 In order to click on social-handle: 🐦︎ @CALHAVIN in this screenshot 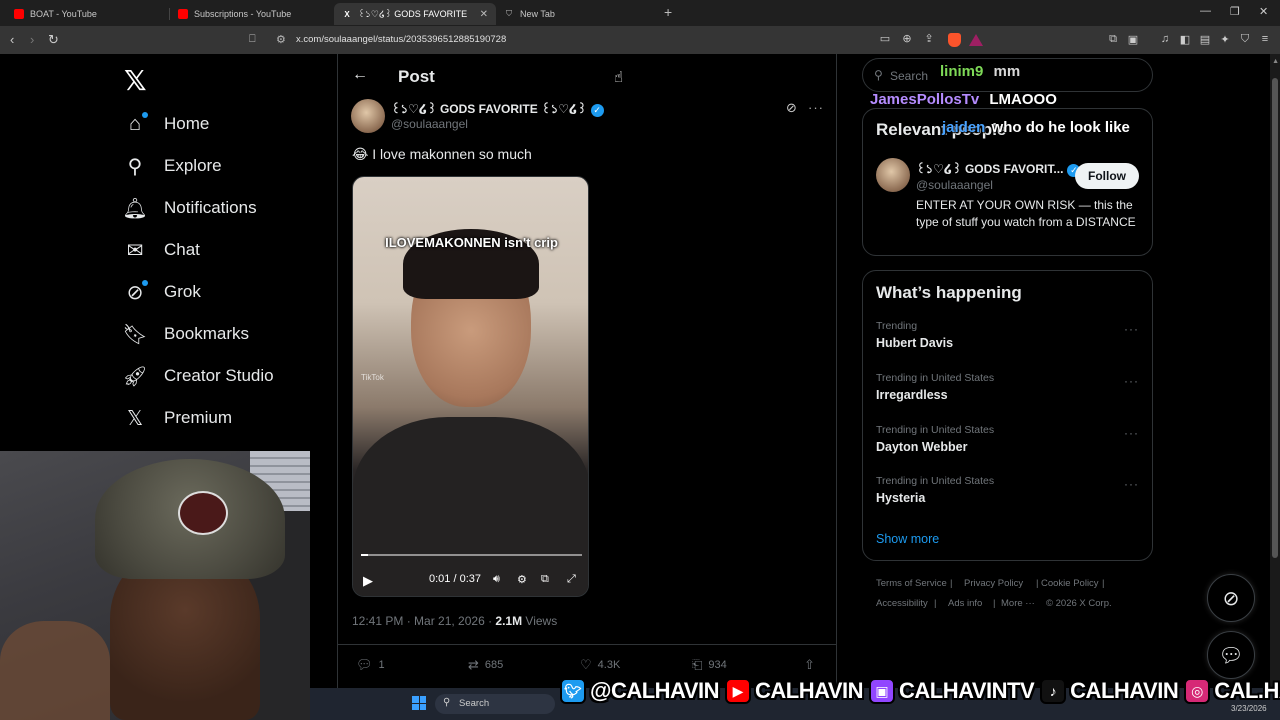, I will do `click(639, 691)`.